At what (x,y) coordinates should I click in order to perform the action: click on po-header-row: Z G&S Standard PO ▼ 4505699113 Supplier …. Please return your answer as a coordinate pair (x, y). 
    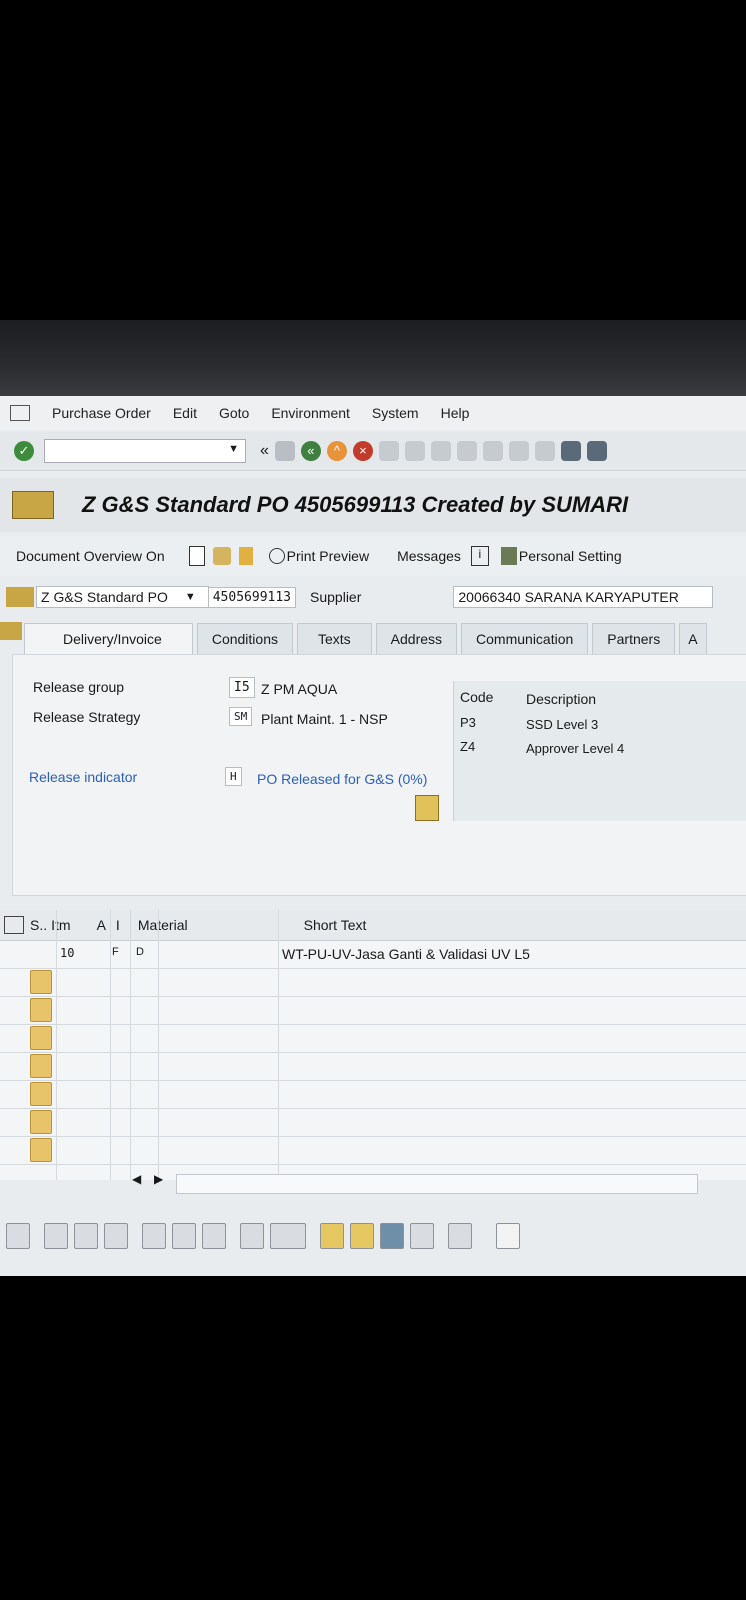
    Looking at the image, I should click on (373, 597).